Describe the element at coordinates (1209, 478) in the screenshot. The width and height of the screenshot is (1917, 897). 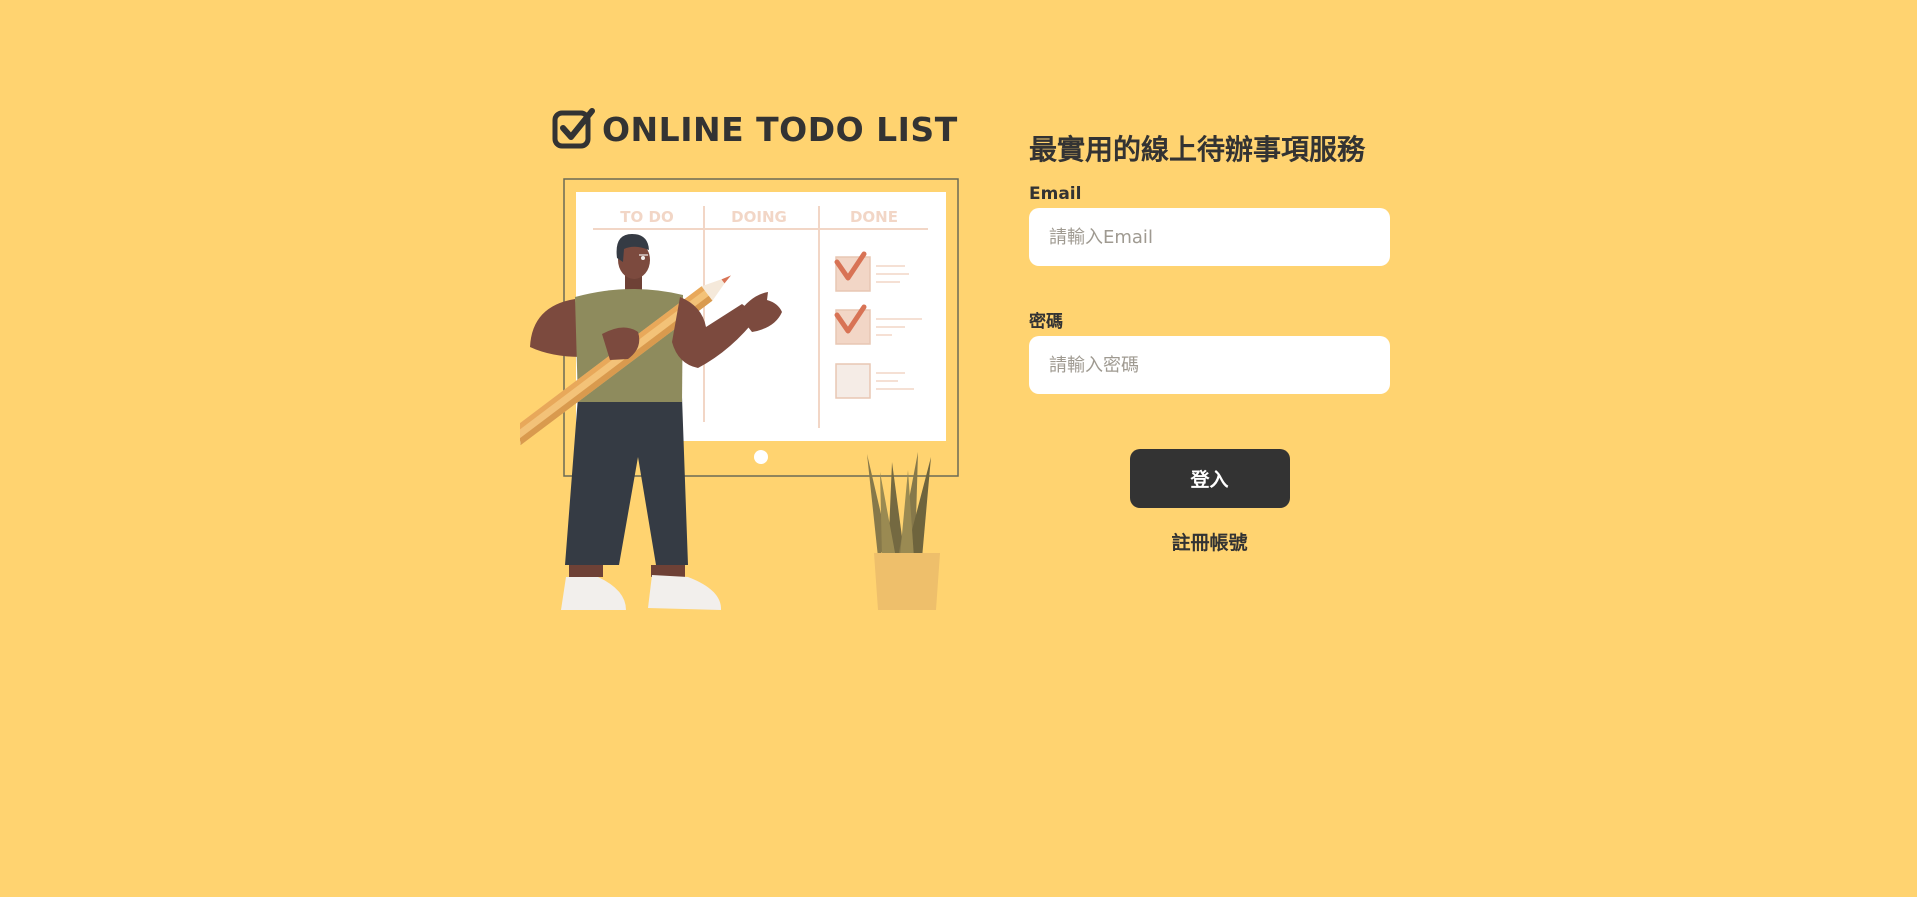
I see `login-button: 登入` at that location.